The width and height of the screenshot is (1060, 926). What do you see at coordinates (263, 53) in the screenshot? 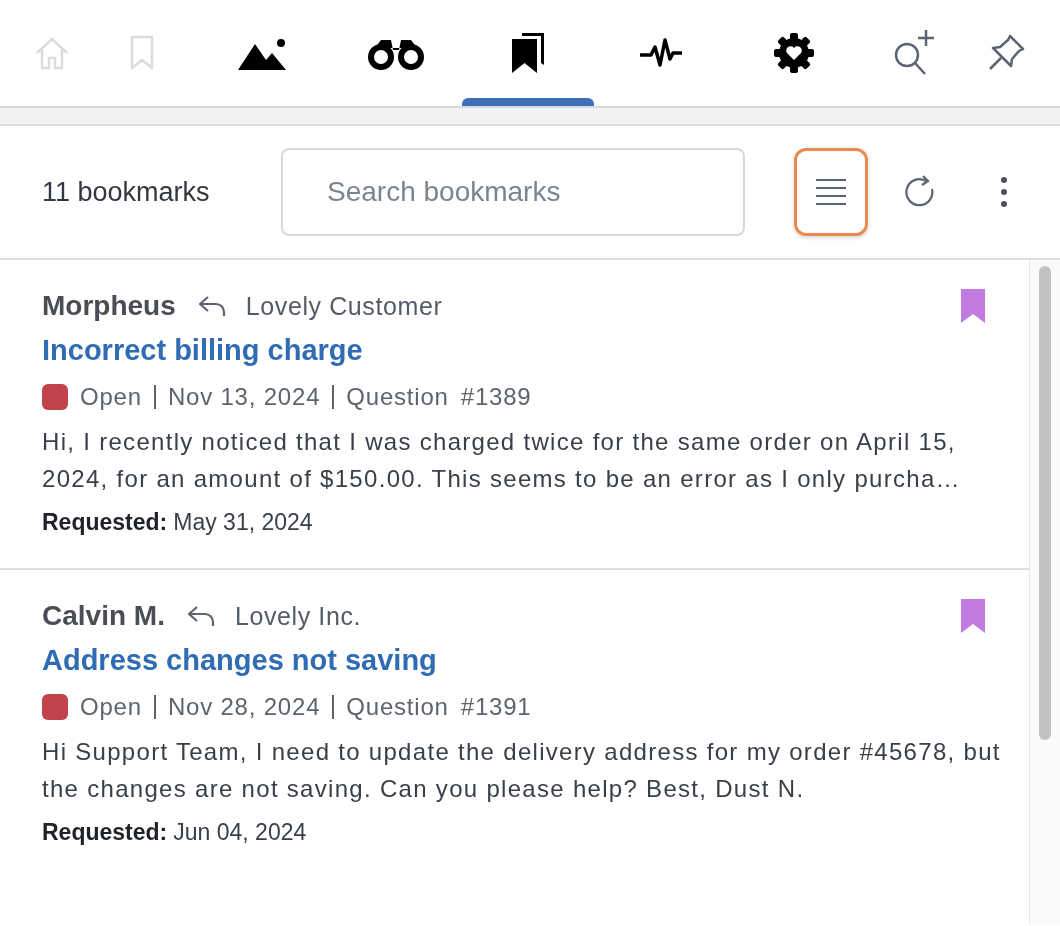
I see `mountain-icon` at bounding box center [263, 53].